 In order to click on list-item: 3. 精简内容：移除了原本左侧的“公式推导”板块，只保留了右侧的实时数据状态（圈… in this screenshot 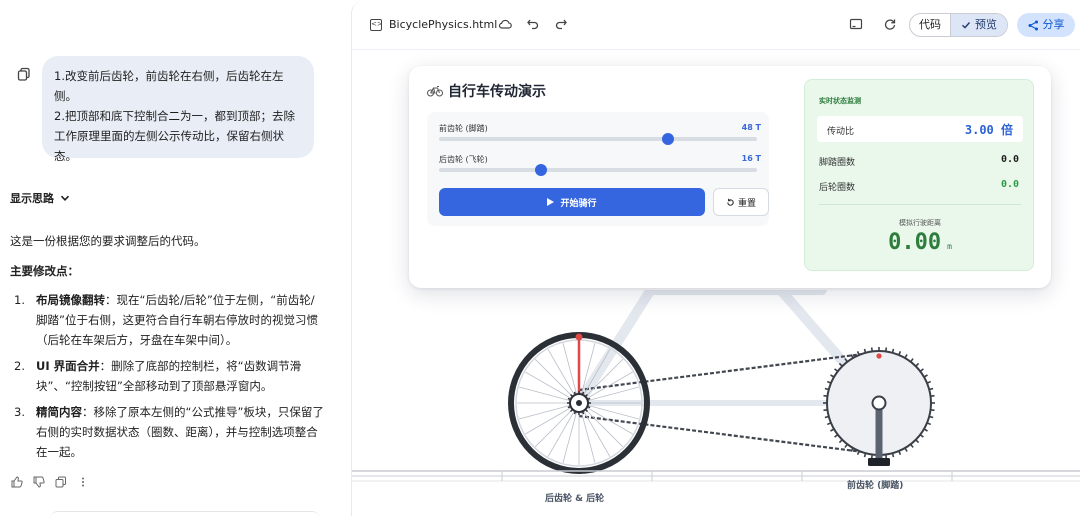, I will do `click(169, 432)`.